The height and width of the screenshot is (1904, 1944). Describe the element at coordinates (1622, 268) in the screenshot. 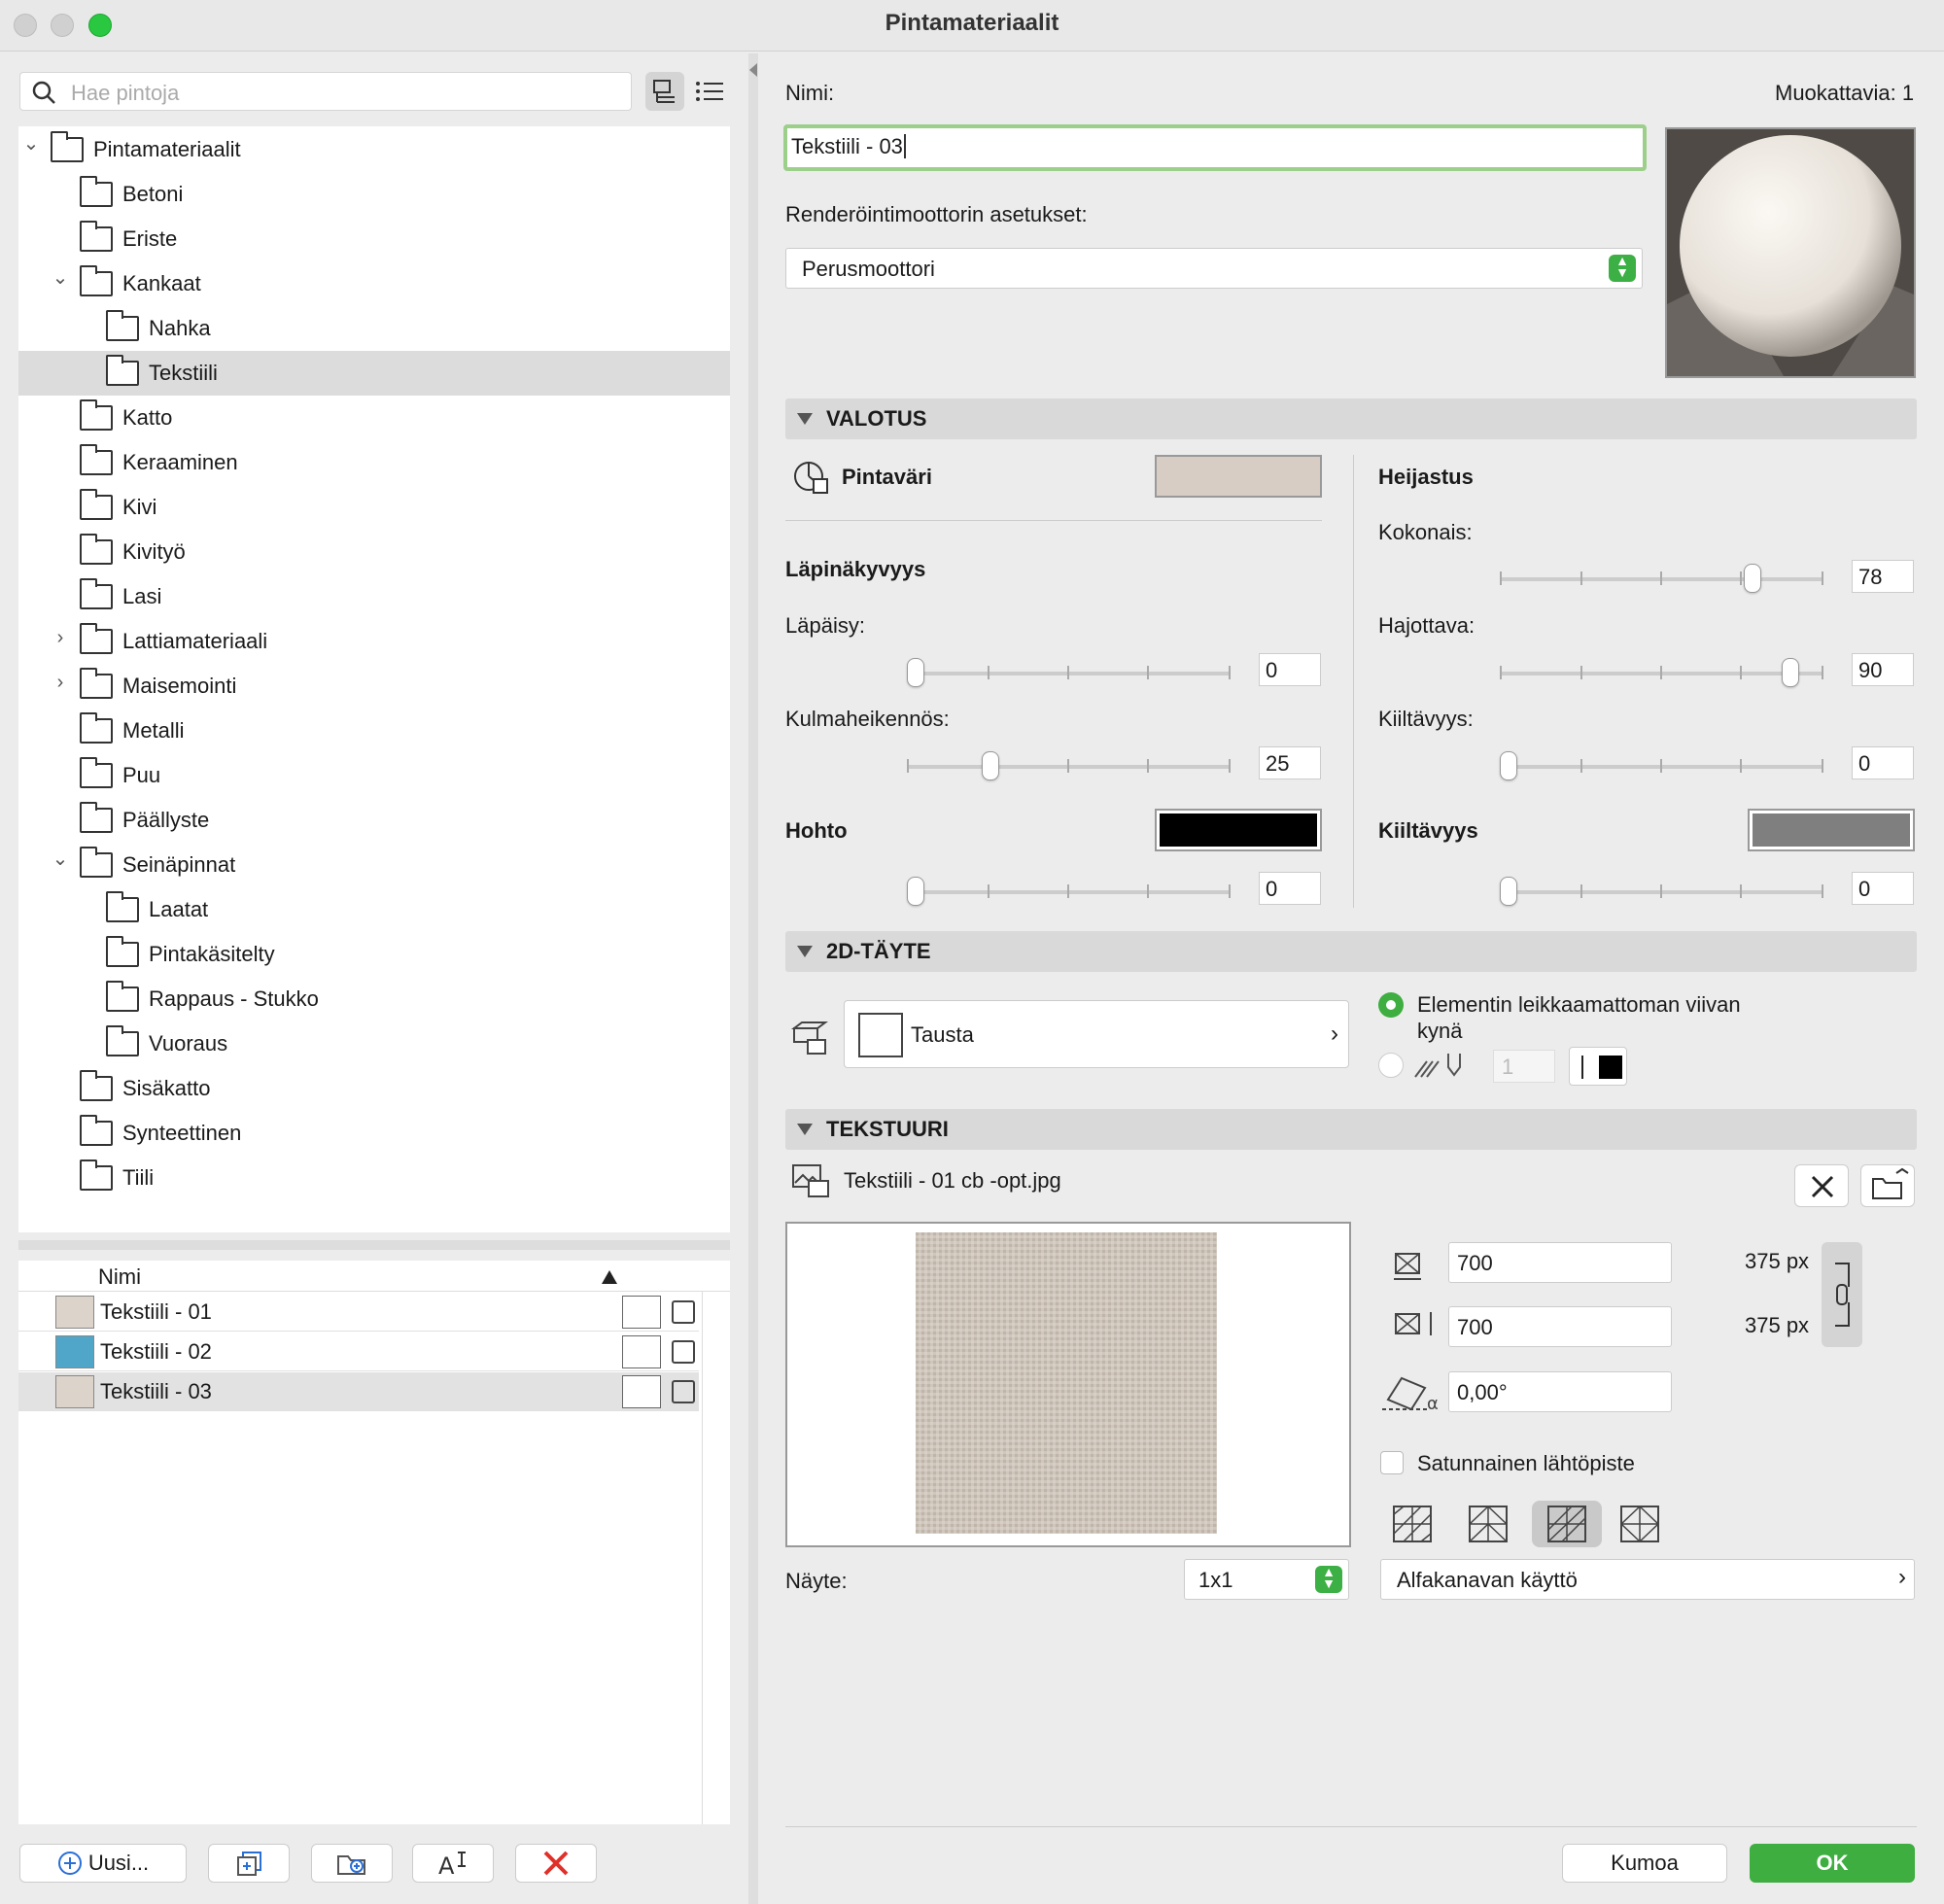

I see `select-stepper-icon: ▲ ▼` at that location.